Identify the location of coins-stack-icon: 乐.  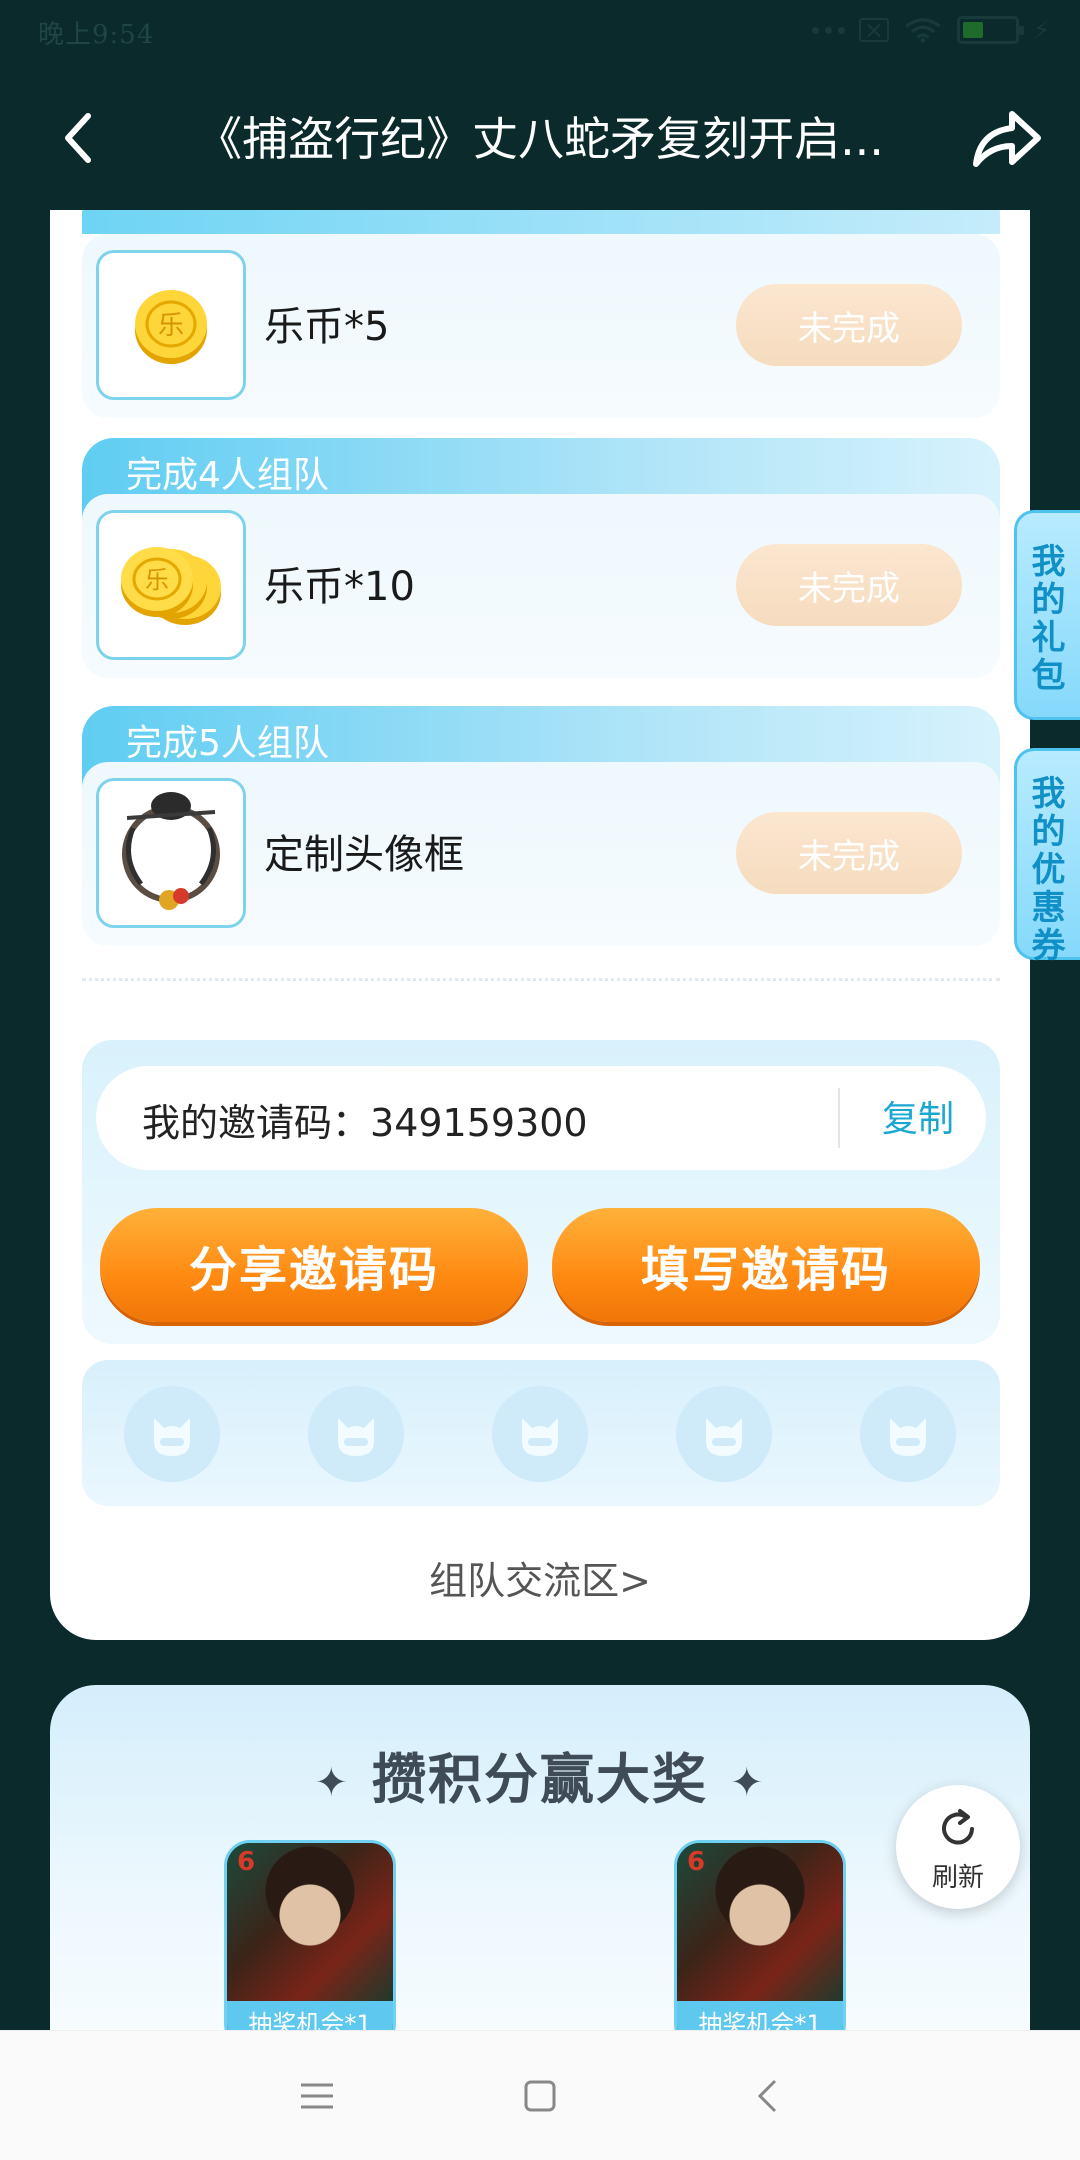
(171, 586).